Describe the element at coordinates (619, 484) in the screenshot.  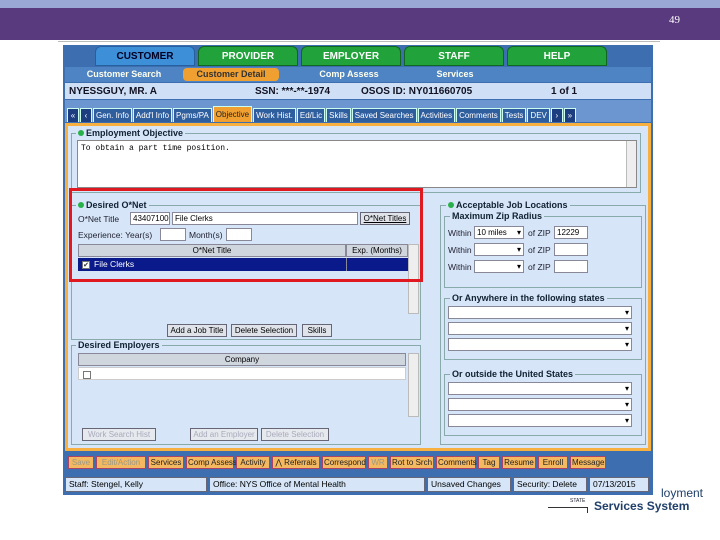
I see `status-date: 07/13/2015` at that location.